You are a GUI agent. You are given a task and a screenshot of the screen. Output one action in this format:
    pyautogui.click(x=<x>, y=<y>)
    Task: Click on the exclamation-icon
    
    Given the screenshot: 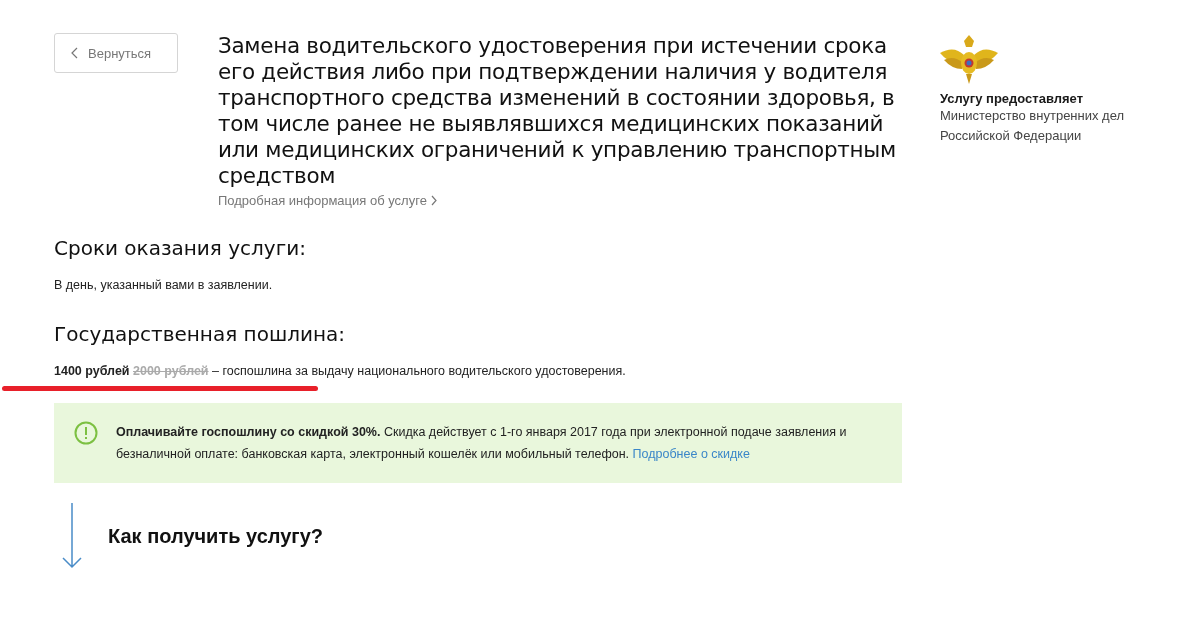 What is the action you would take?
    pyautogui.click(x=86, y=433)
    